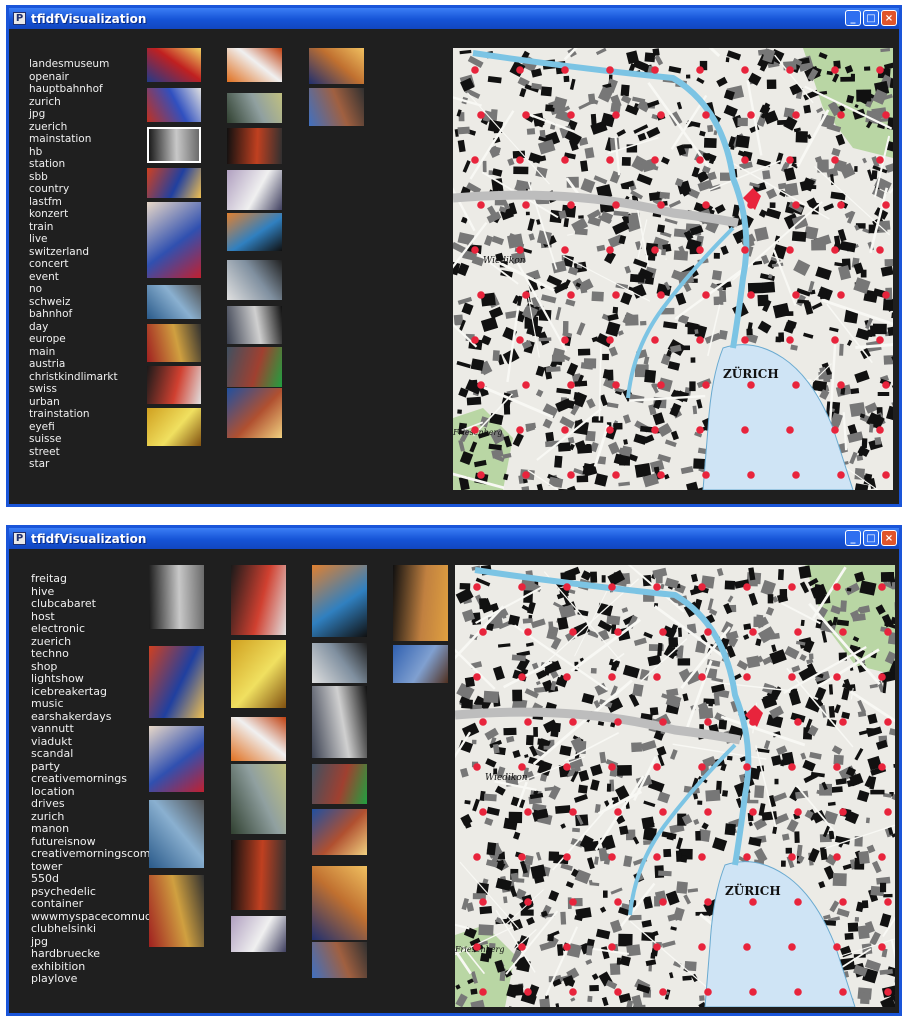 This screenshot has height=1018, width=902. Describe the element at coordinates (98, 879) in the screenshot. I see `tag-item: 550d` at that location.